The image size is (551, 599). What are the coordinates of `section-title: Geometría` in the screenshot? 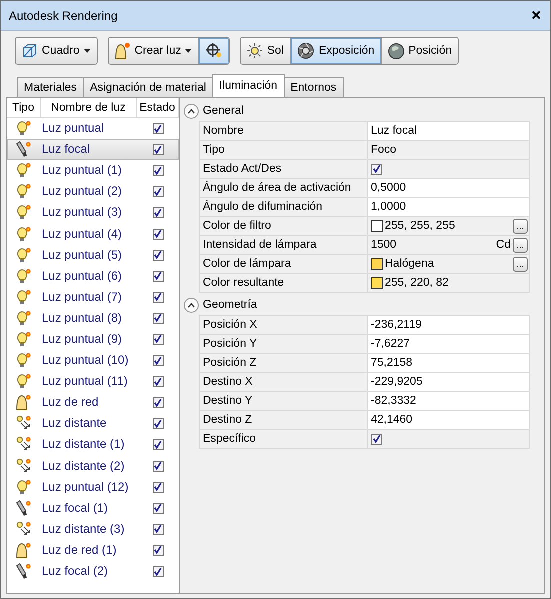 It's located at (230, 305).